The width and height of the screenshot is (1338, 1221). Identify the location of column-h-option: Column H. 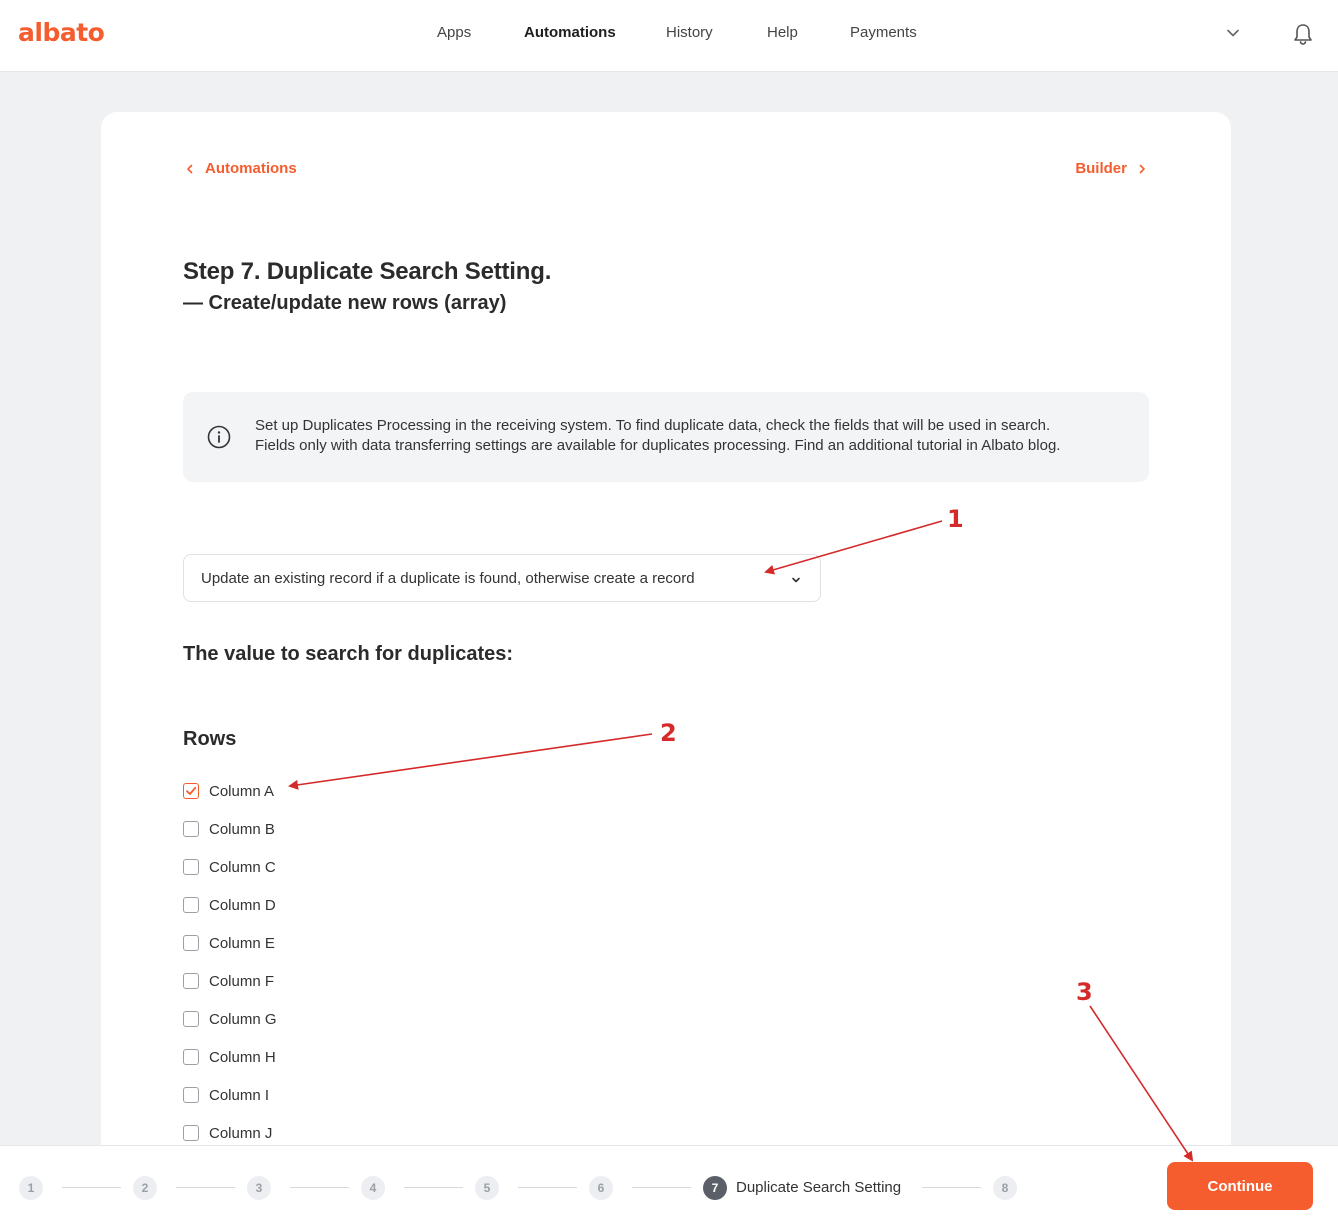
(230, 1057).